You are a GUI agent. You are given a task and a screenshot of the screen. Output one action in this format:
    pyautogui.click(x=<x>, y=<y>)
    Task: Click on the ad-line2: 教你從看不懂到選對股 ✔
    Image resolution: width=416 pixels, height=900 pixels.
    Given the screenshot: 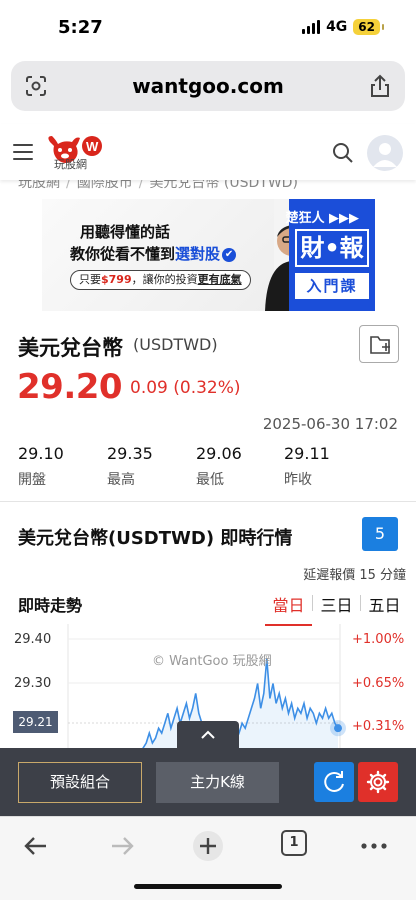 What is the action you would take?
    pyautogui.click(x=153, y=253)
    